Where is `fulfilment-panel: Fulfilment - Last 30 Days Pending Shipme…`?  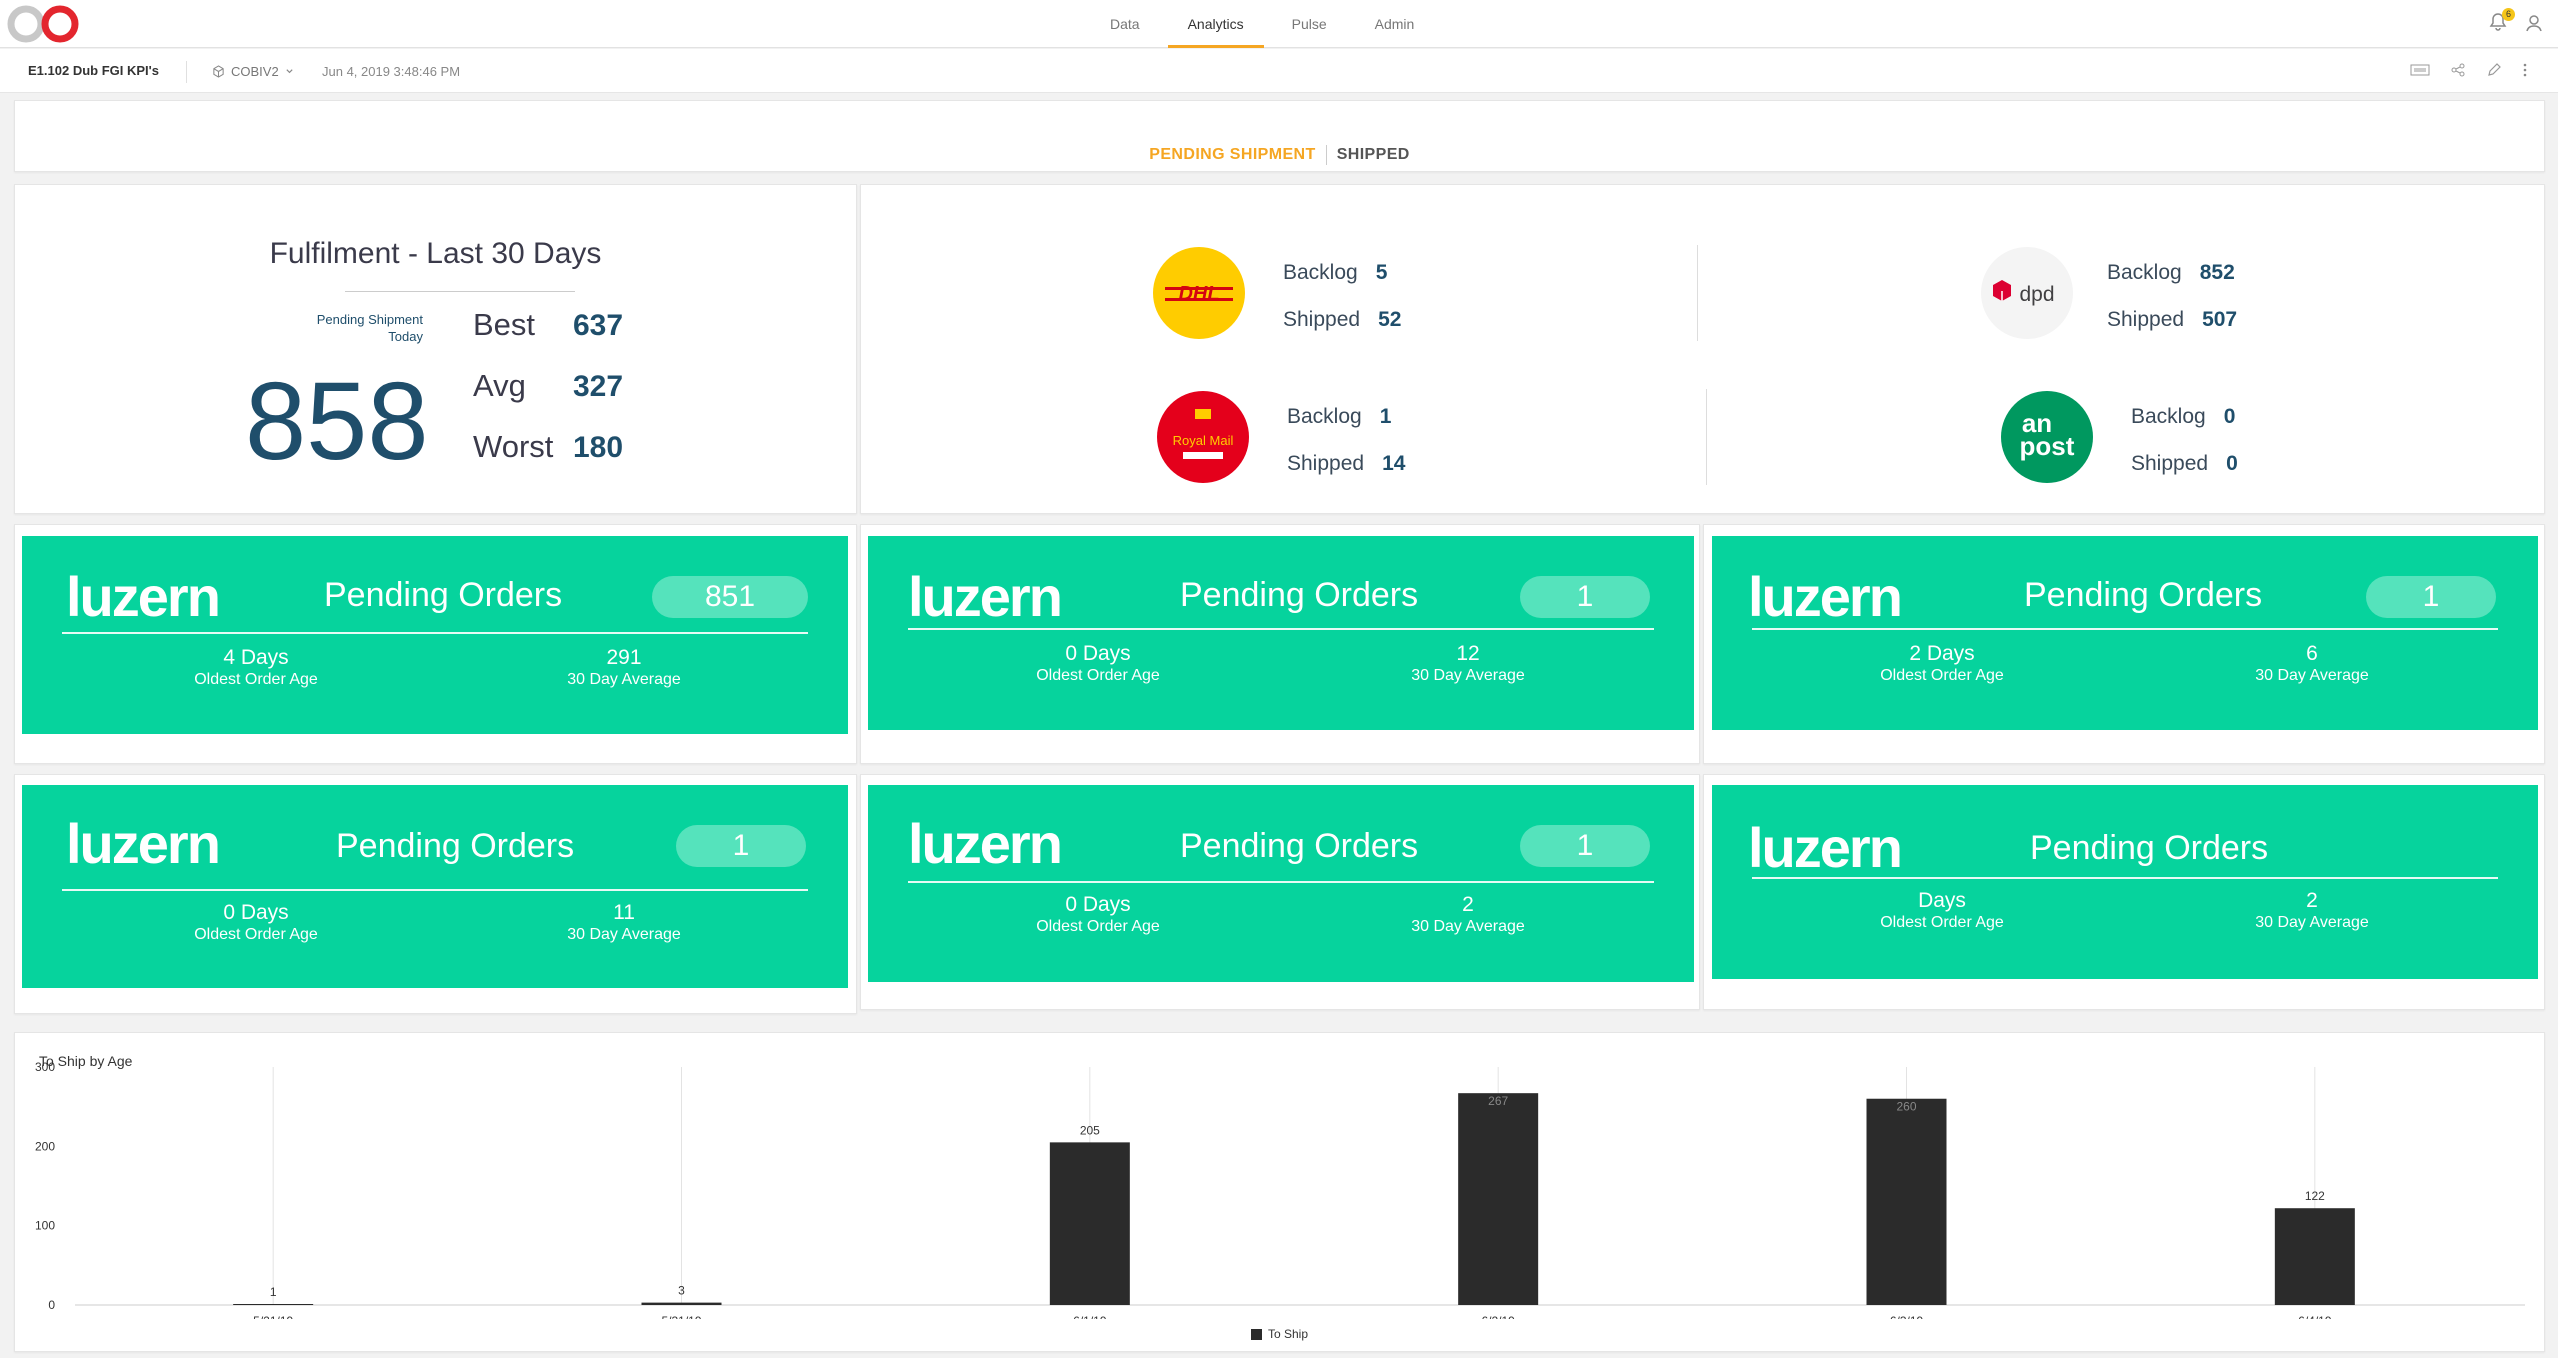 fulfilment-panel: Fulfilment - Last 30 Days Pending Shipme… is located at coordinates (435, 349).